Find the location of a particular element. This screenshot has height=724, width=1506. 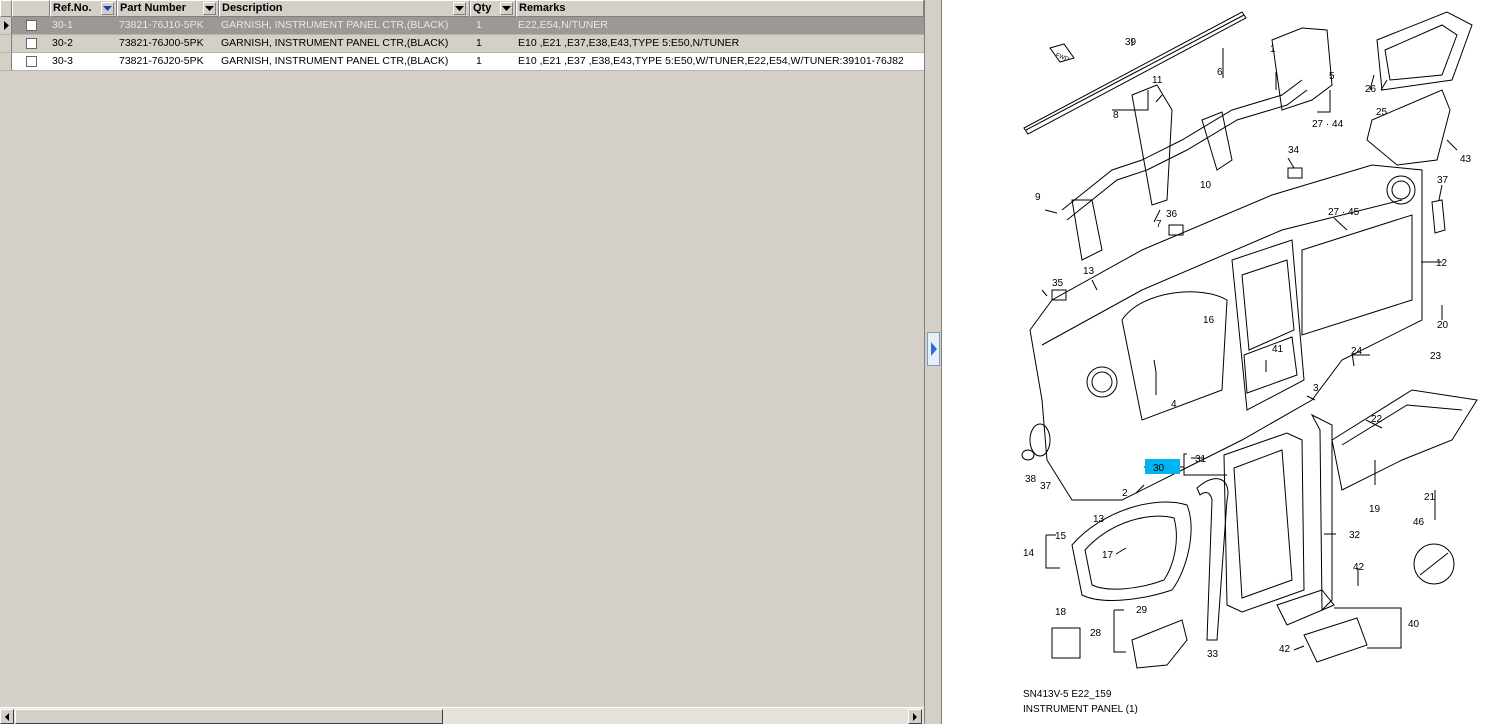

sort-desc-icon is located at coordinates (107, 8).